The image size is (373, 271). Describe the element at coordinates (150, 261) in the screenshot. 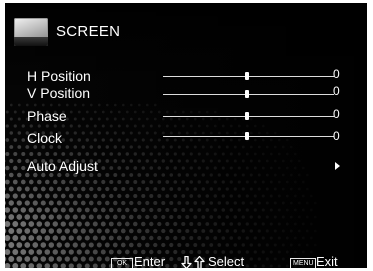

I see `enter-hint-label: Enter` at that location.